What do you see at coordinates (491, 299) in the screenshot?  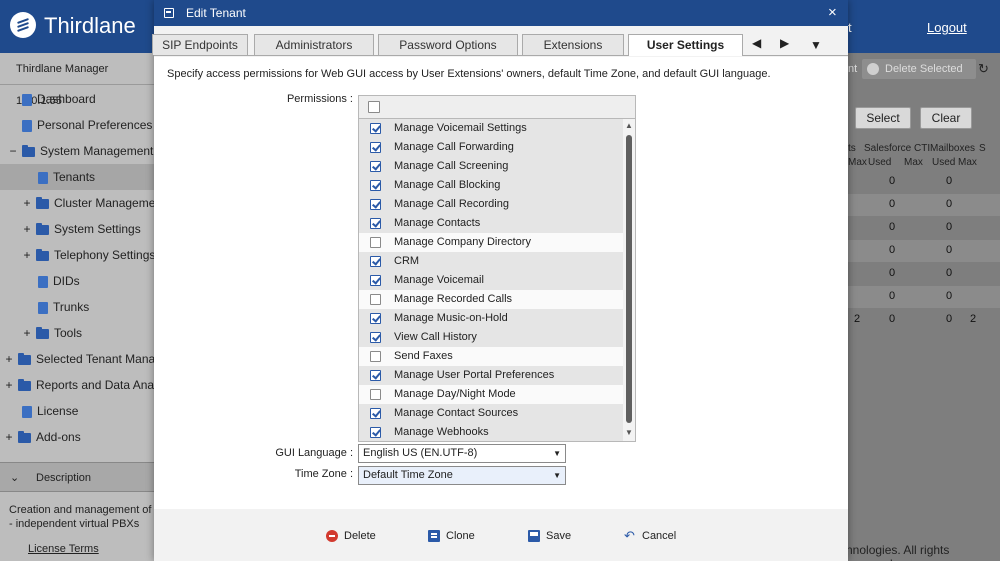 I see `permission-item: Manage Recorded Calls` at bounding box center [491, 299].